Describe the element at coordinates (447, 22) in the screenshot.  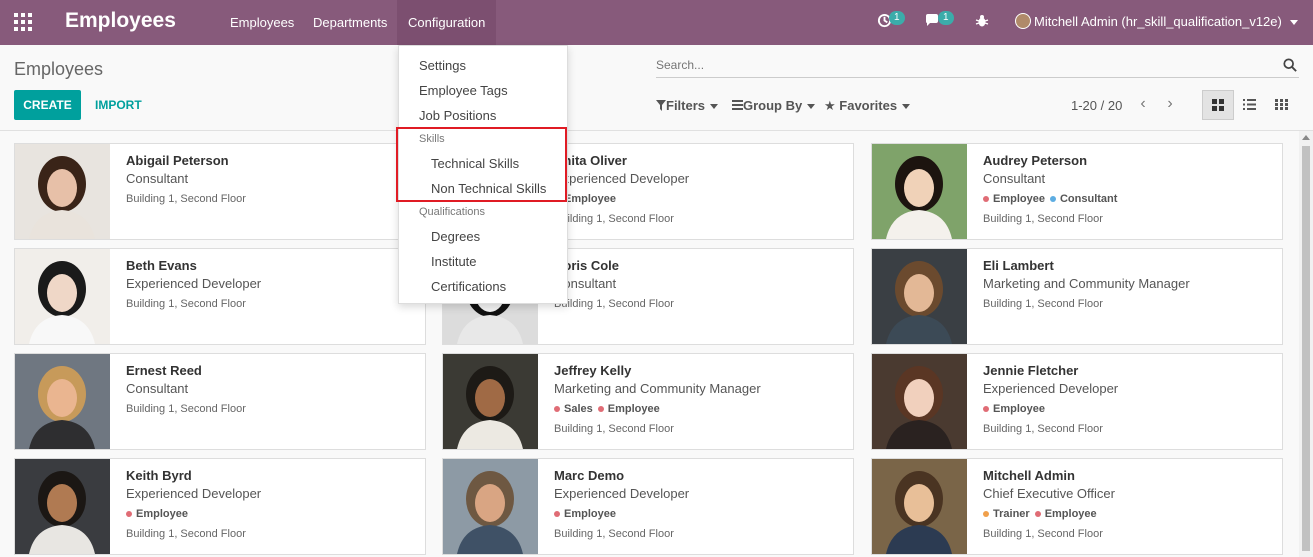
I see `menu-configuration: Configuration` at that location.